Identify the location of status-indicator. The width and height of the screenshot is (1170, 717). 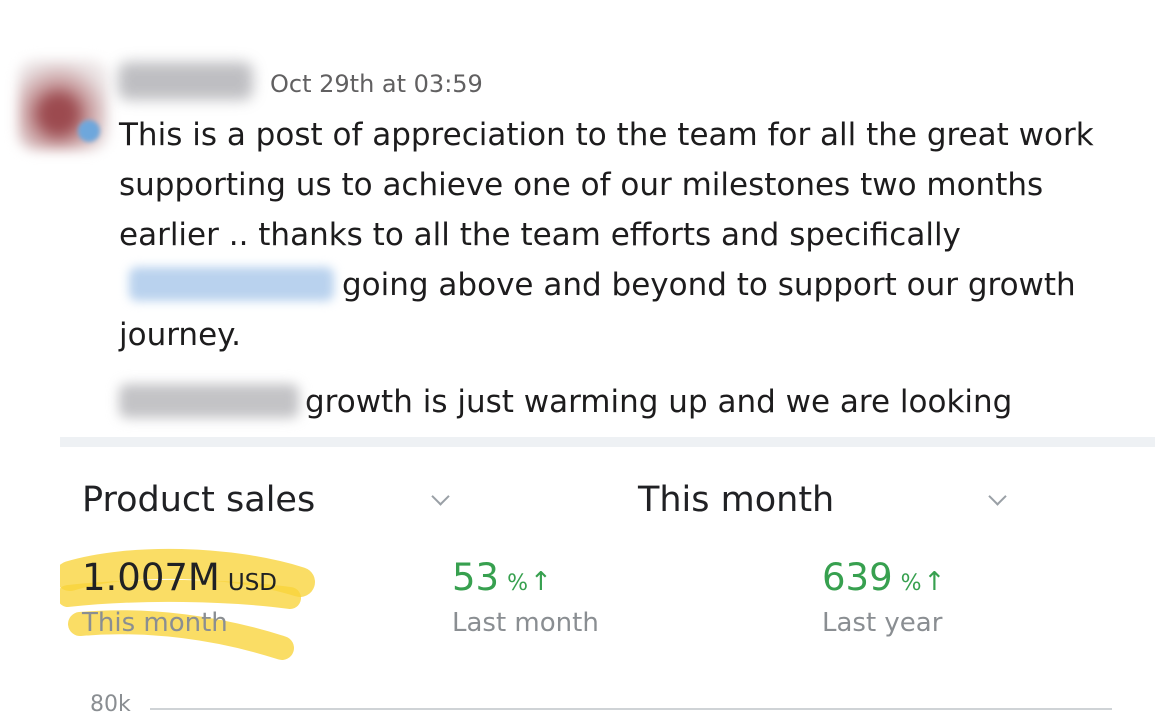
(89, 131).